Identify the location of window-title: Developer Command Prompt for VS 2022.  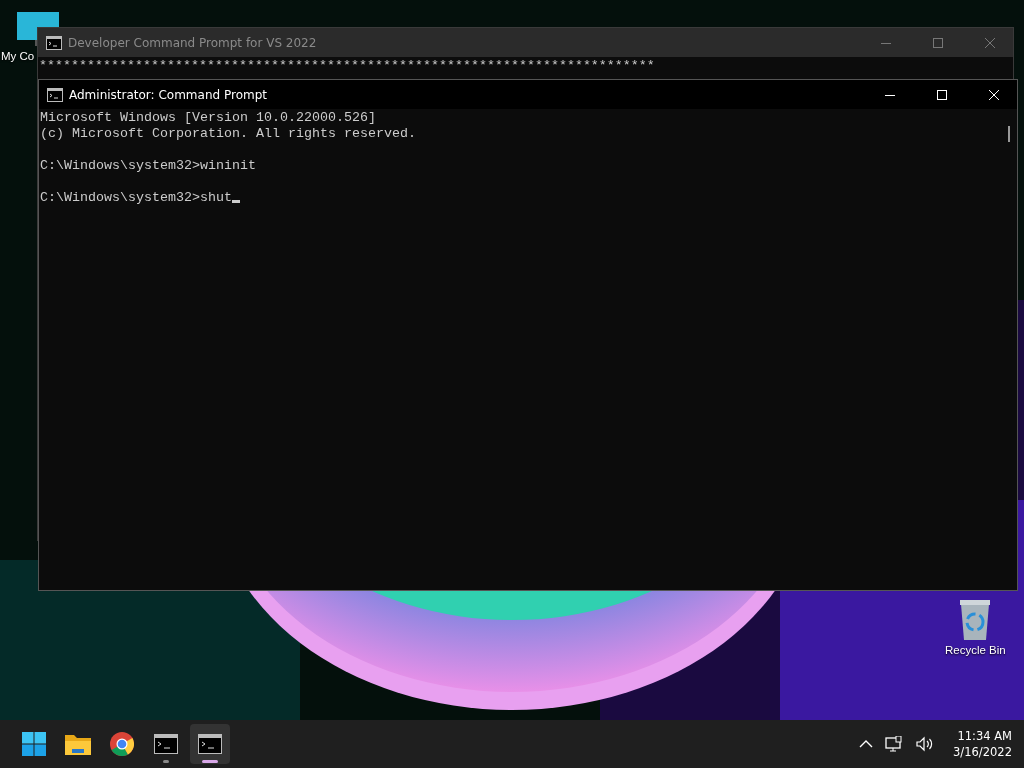
(193, 42).